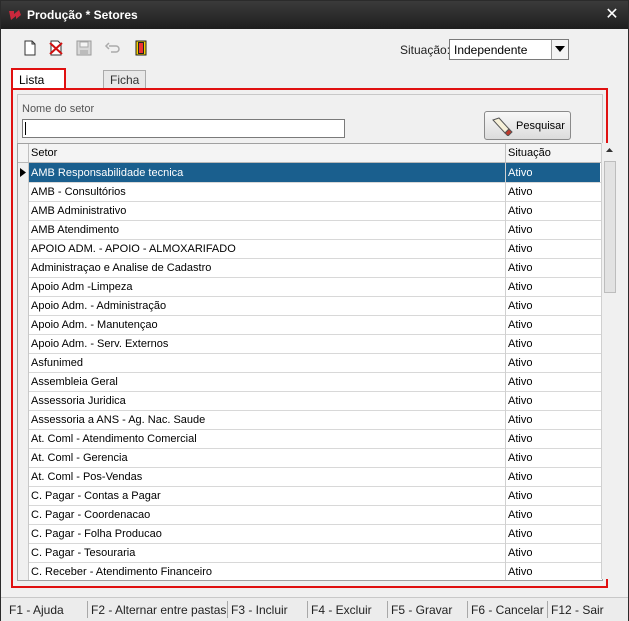 The width and height of the screenshot is (629, 621). Describe the element at coordinates (310, 534) in the screenshot. I see `table-row: C. Pagar - Folha Producao Ativo` at that location.